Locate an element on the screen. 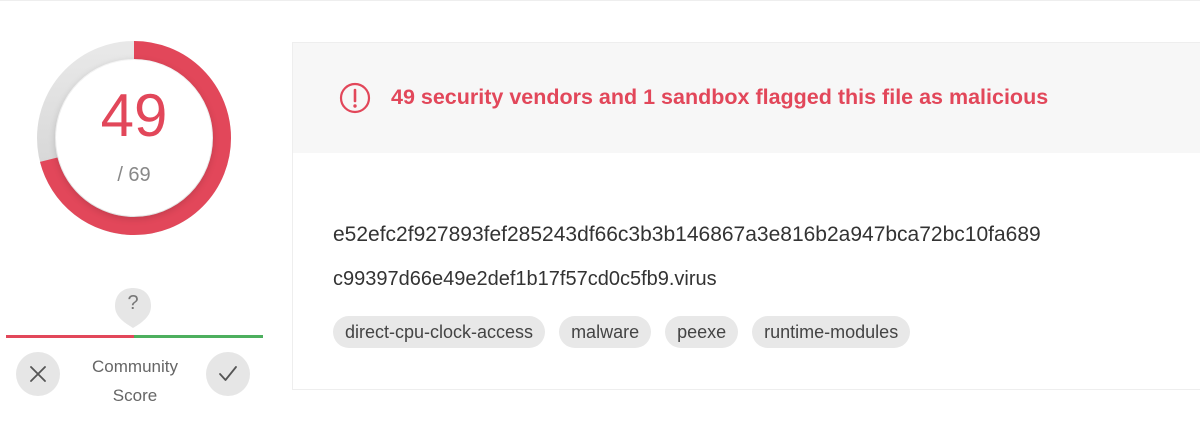 The height and width of the screenshot is (425, 1200). community-score: ? Community Score is located at coordinates (135, 351).